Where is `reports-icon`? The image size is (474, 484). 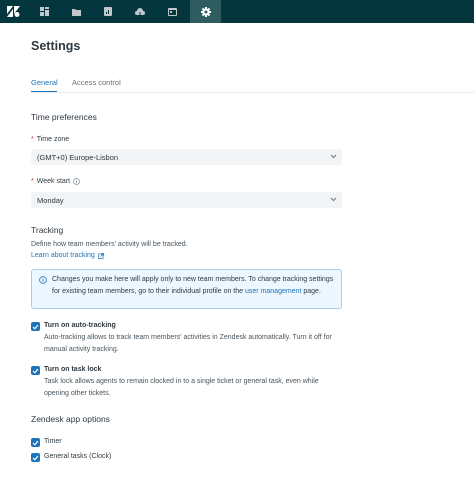 reports-icon is located at coordinates (107, 11).